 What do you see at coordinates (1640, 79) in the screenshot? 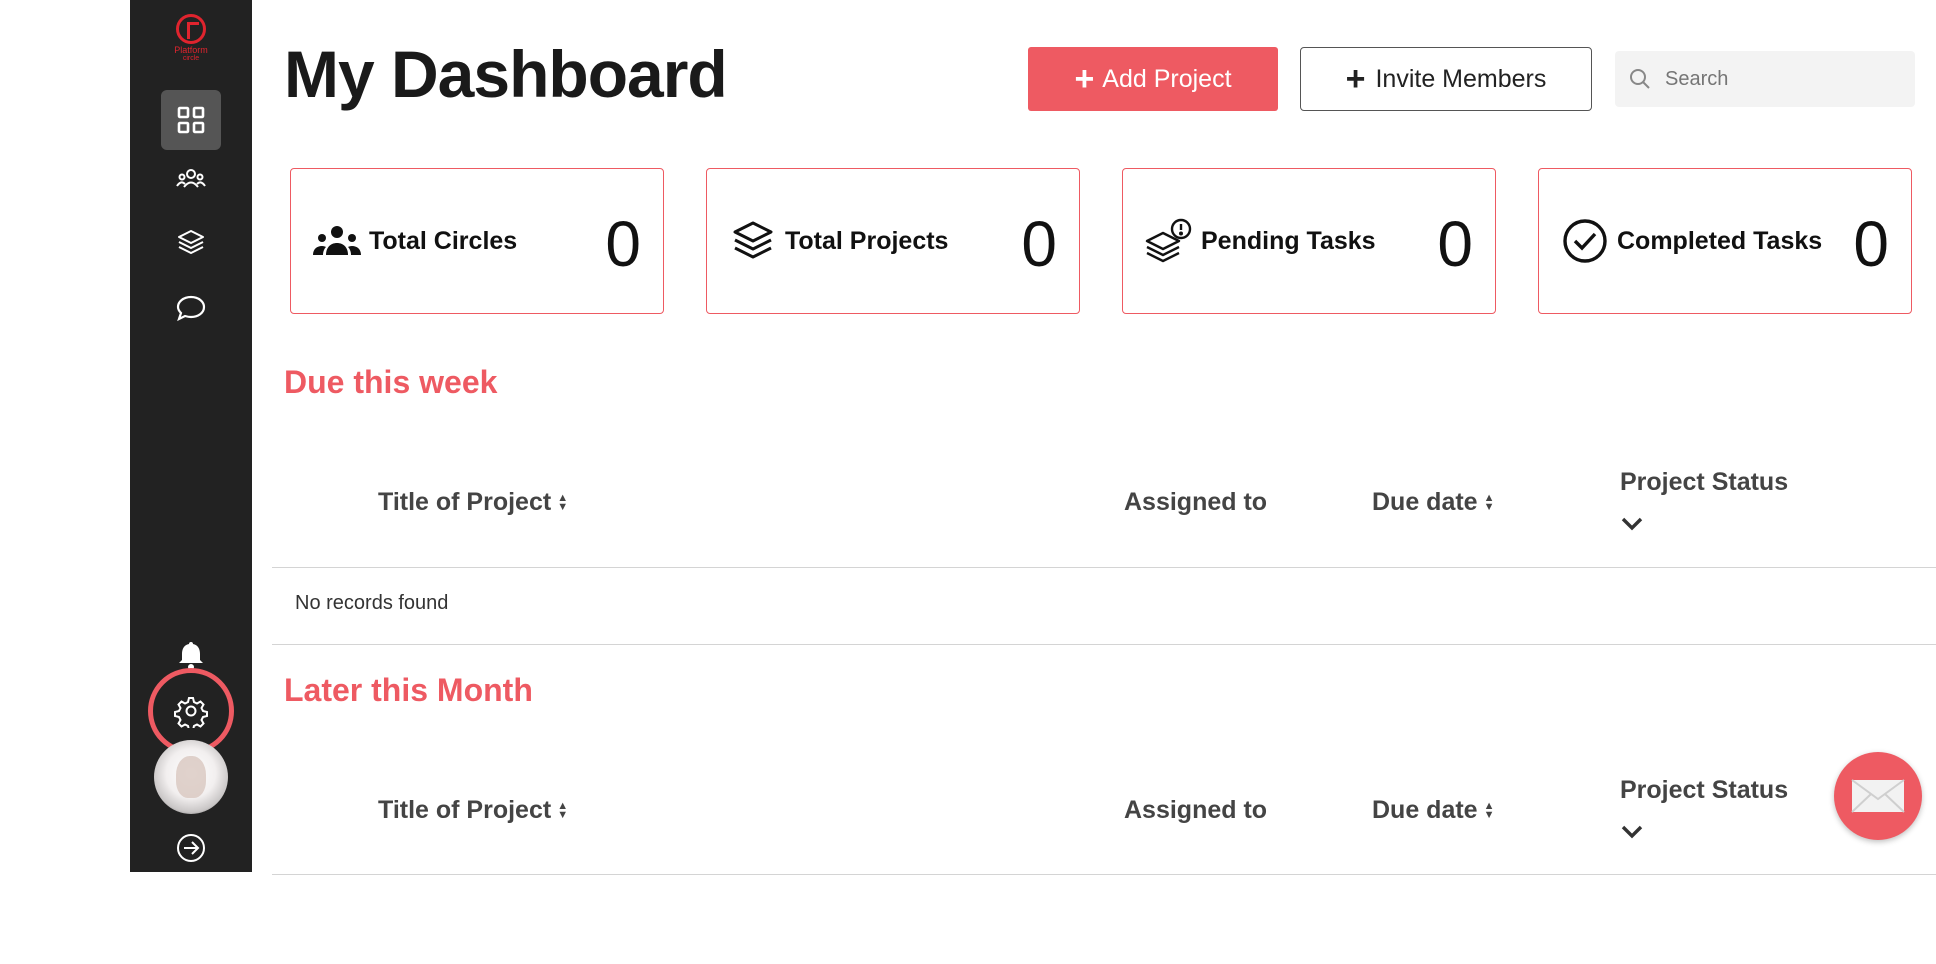
I see `search-icon` at bounding box center [1640, 79].